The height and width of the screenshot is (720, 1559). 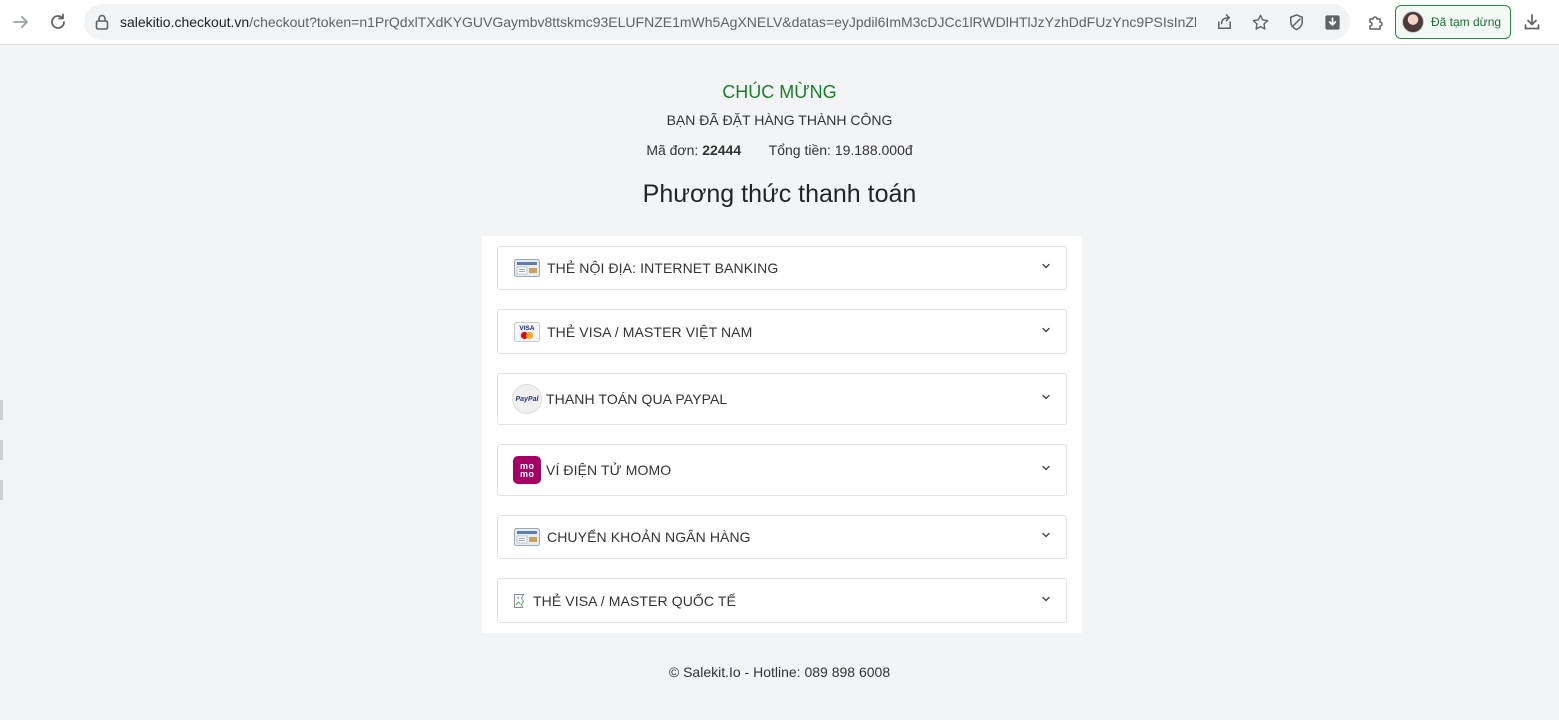 What do you see at coordinates (663, 268) in the screenshot?
I see `payment-method-label: THẺ NỘI ĐỊA: INTERNET BANKING` at bounding box center [663, 268].